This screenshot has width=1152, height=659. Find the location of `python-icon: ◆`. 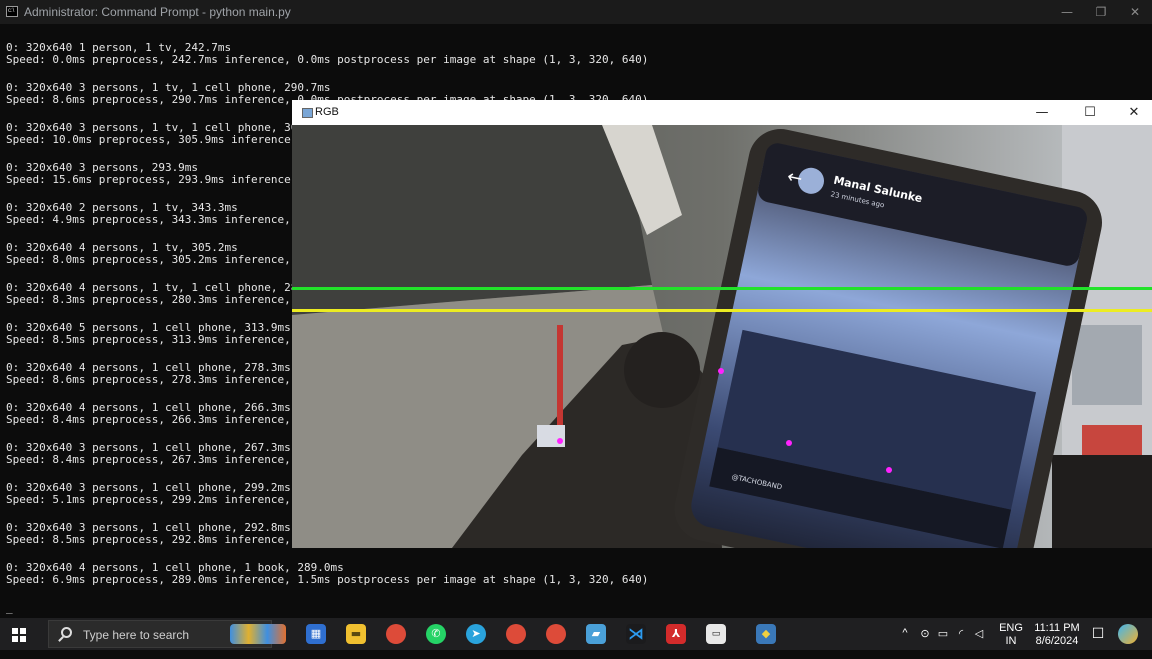

python-icon: ◆ is located at coordinates (766, 634).